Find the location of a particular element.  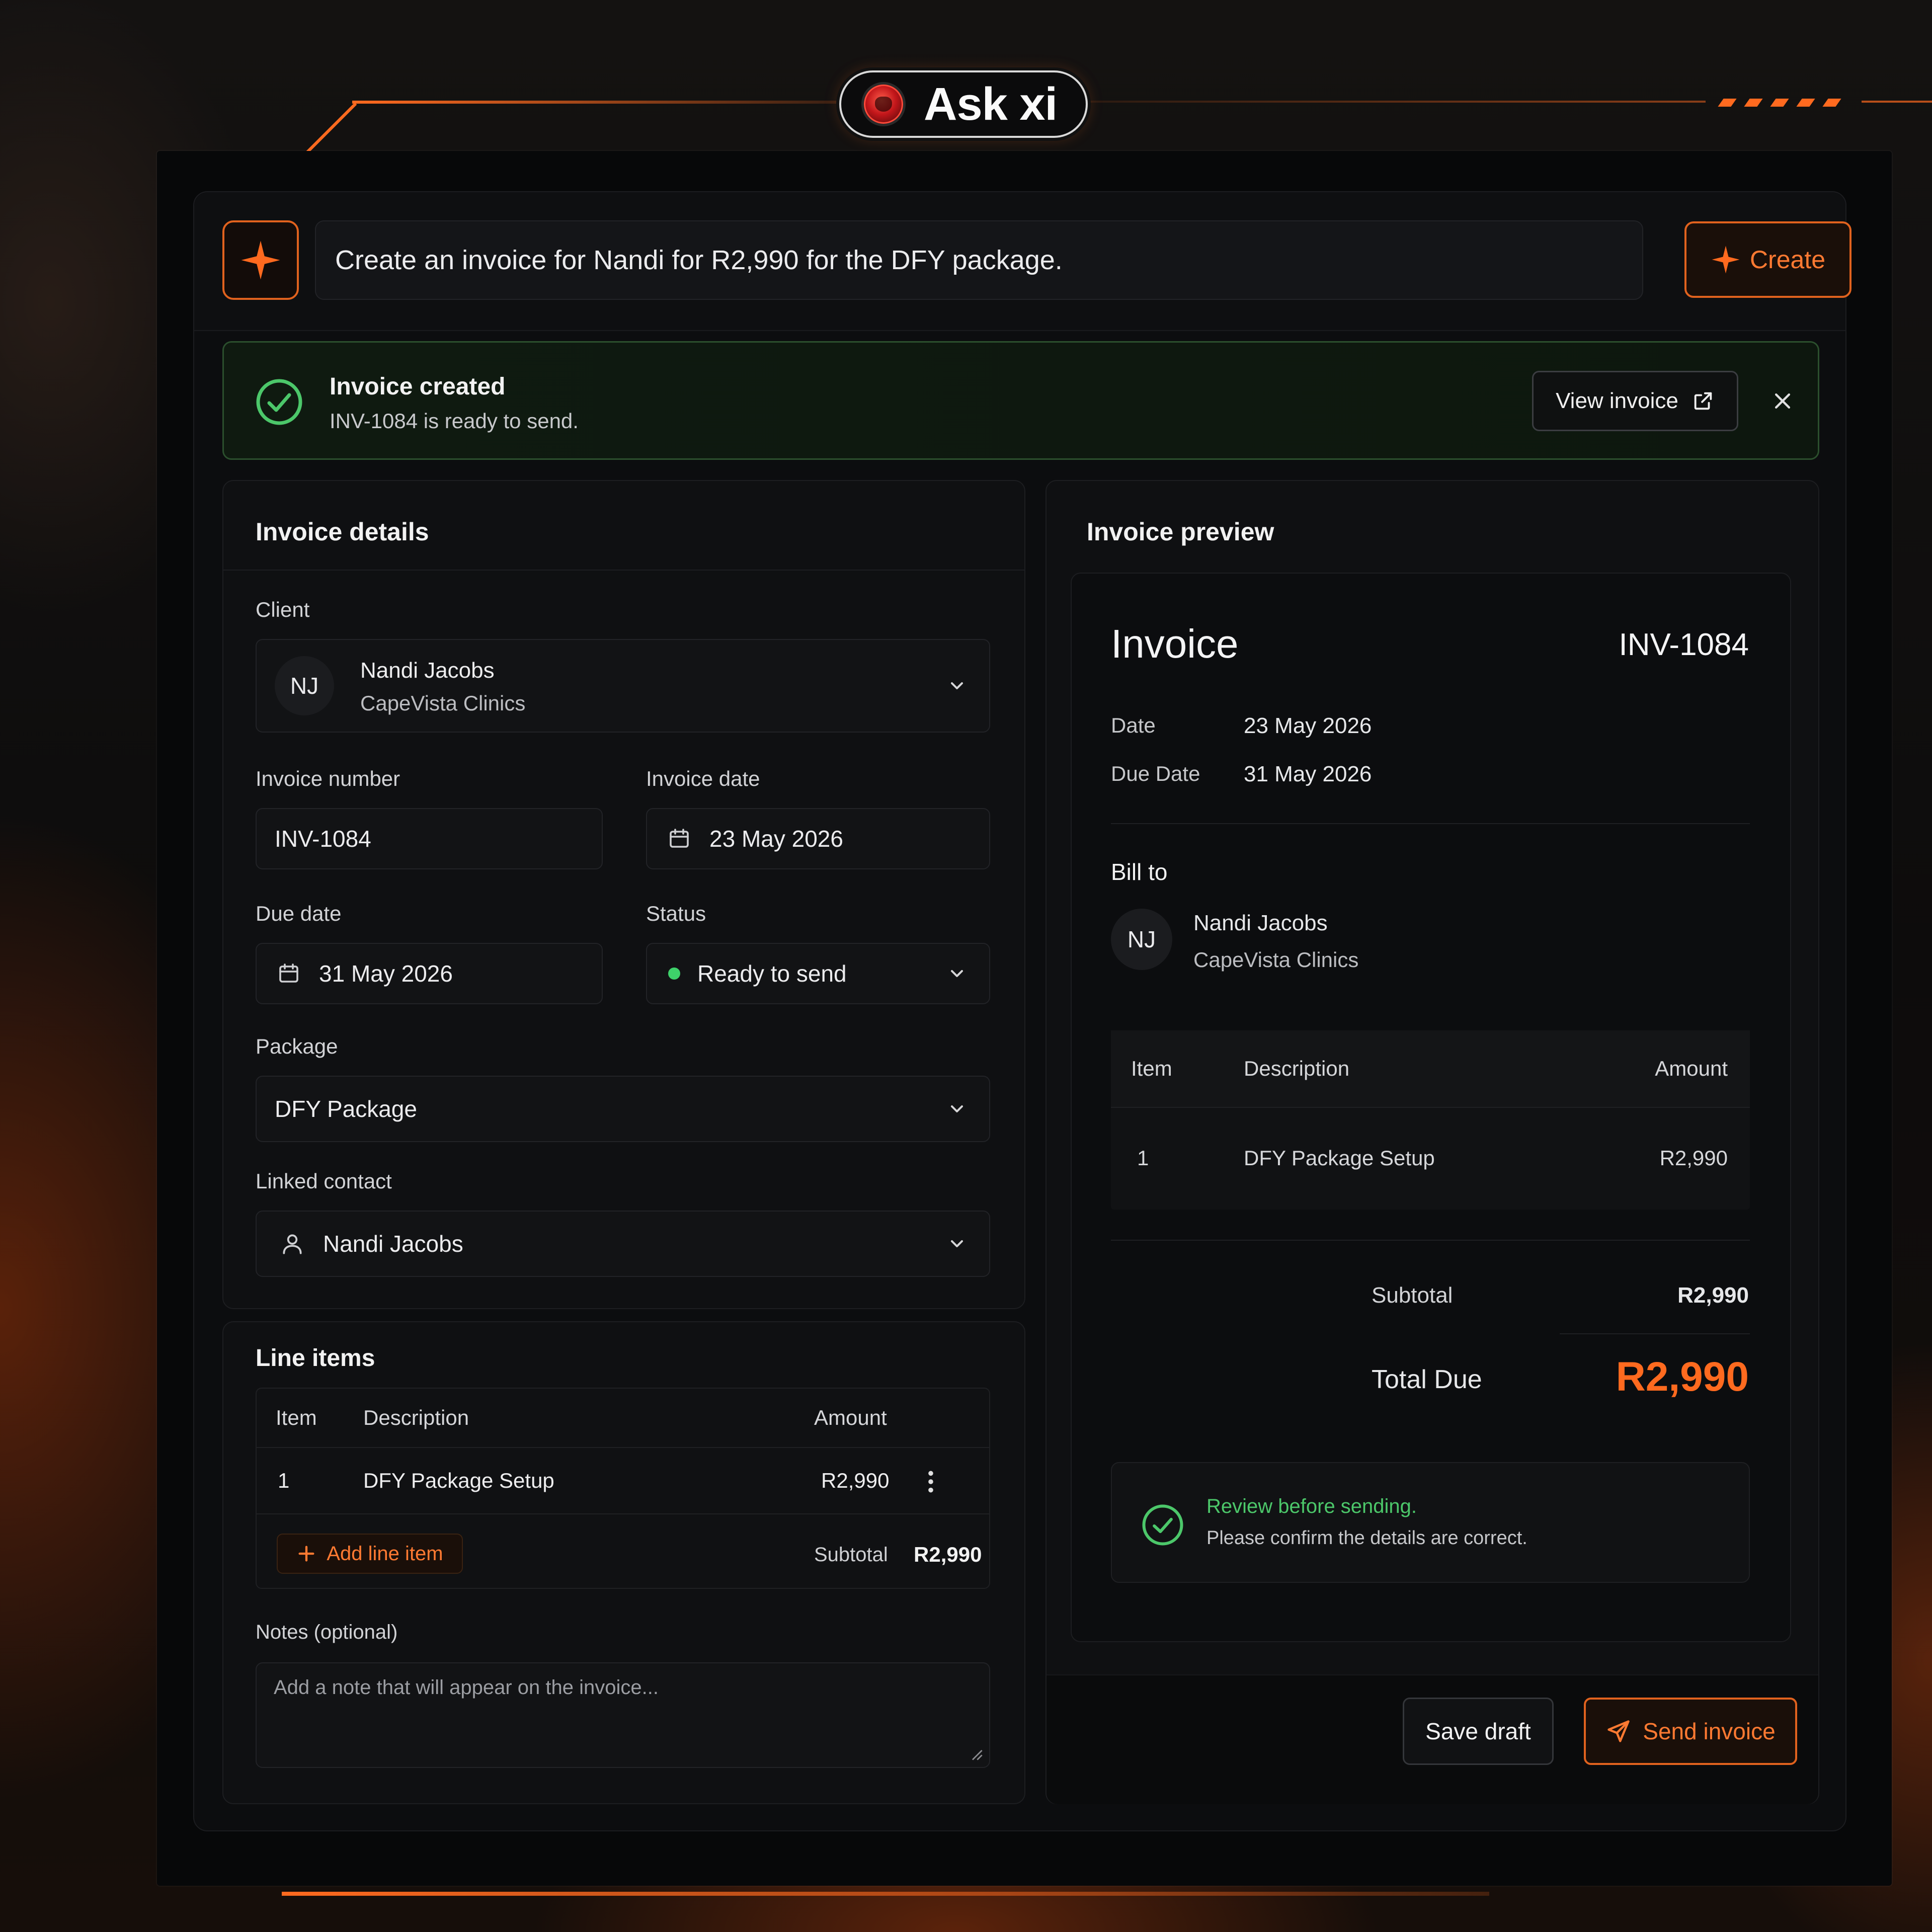

subtotal-label: Subtotal is located at coordinates (851, 1555).